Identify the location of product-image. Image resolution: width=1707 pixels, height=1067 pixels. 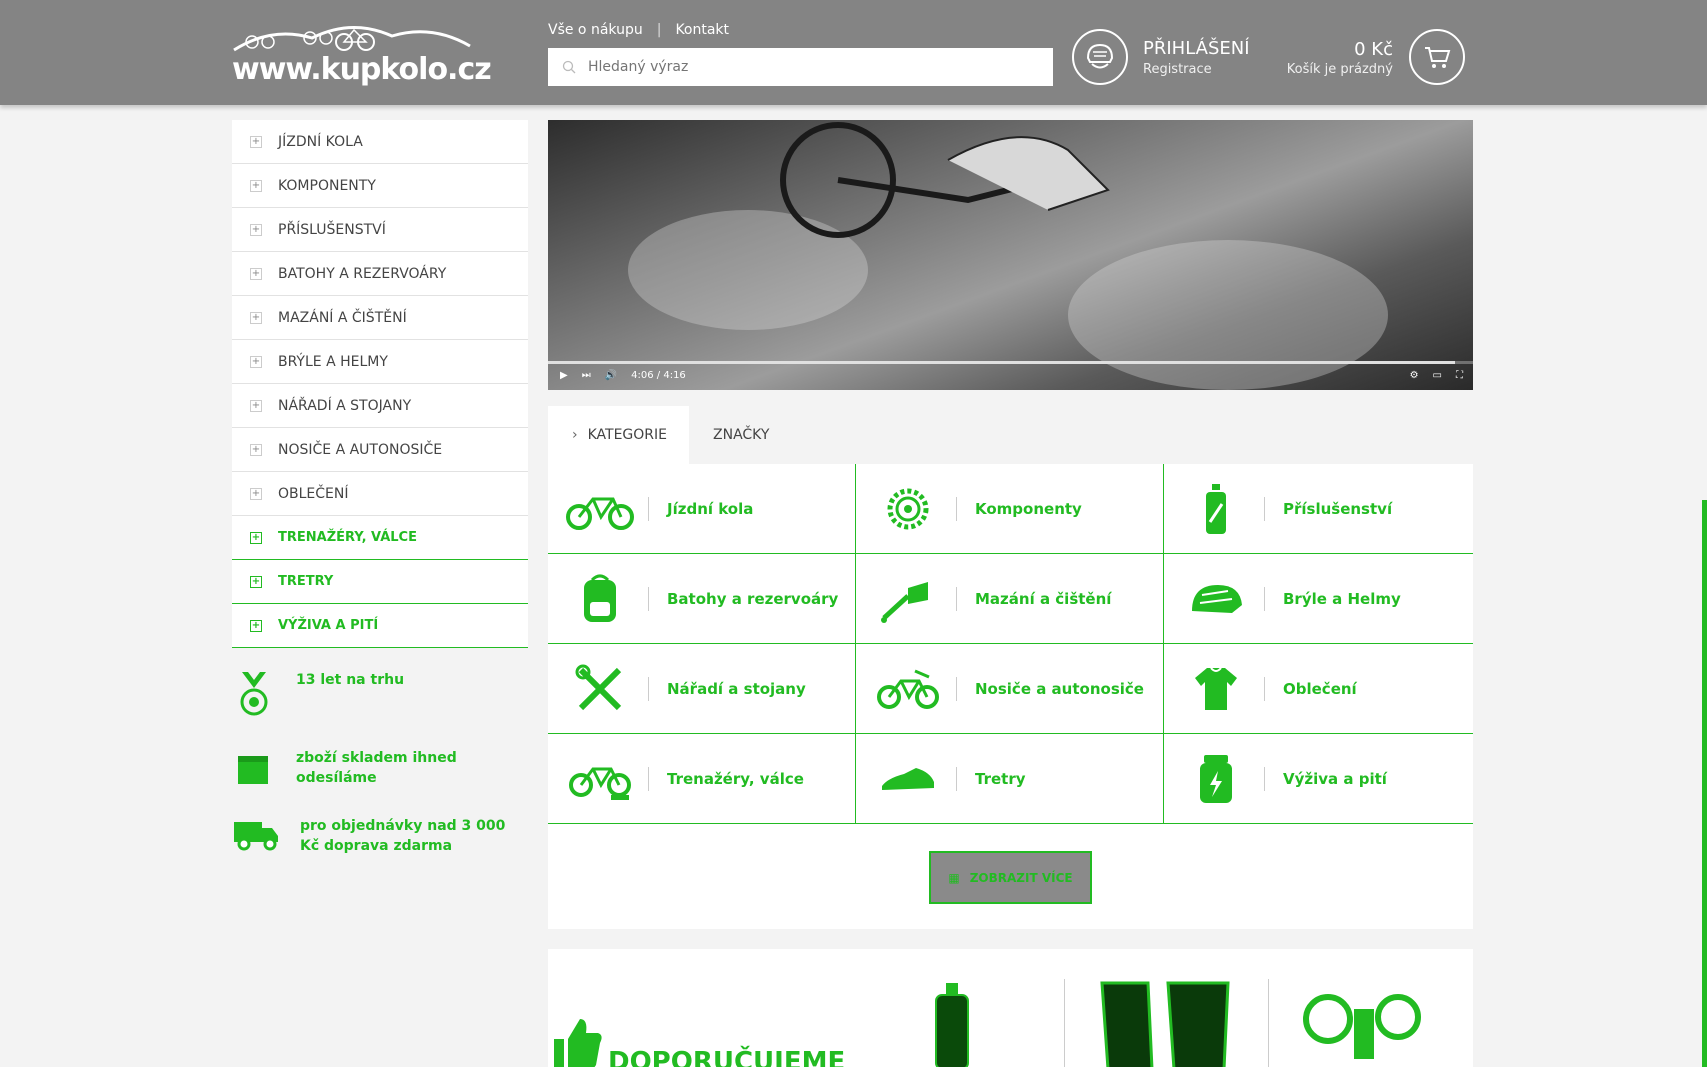
(1362, 1026).